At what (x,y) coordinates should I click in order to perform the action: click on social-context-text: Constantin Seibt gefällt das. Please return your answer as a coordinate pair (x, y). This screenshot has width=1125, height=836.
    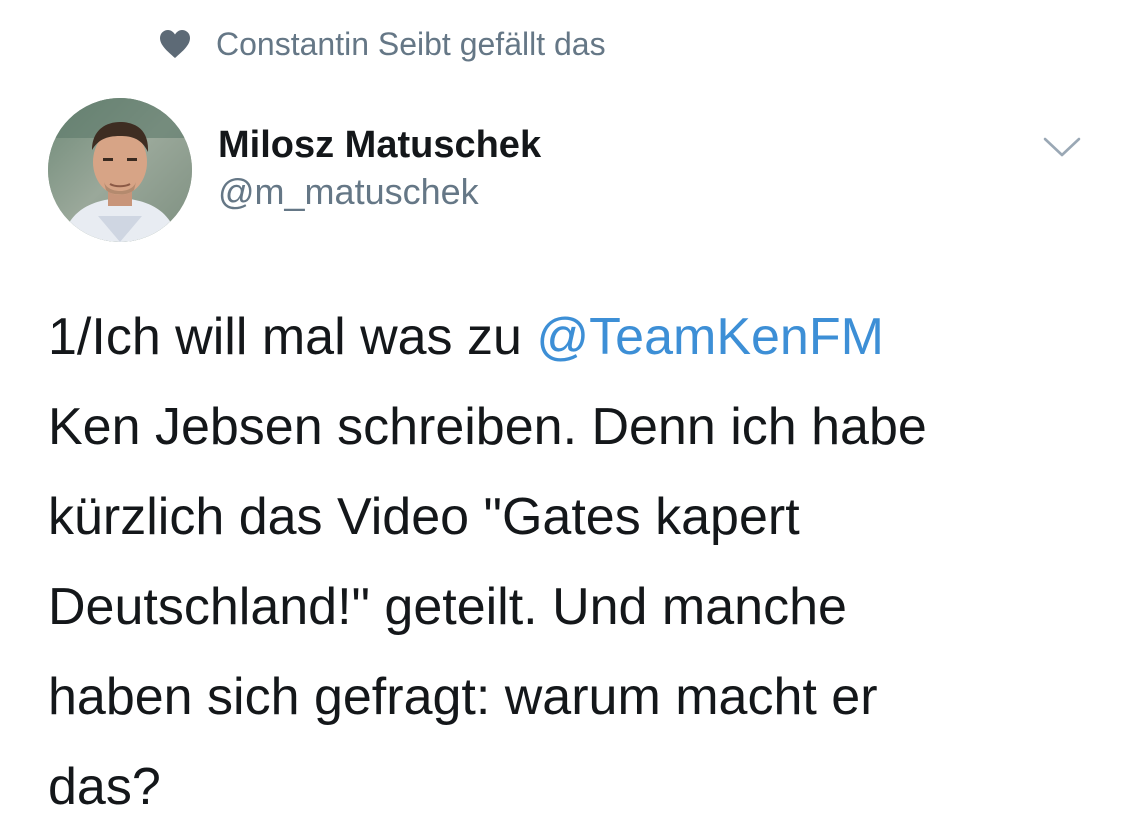
    Looking at the image, I should click on (411, 44).